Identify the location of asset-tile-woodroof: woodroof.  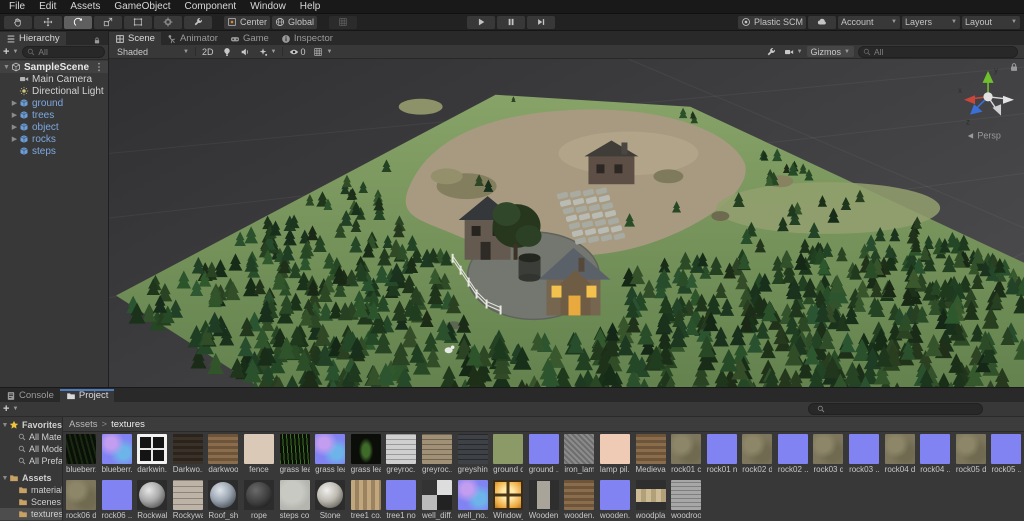
(686, 500).